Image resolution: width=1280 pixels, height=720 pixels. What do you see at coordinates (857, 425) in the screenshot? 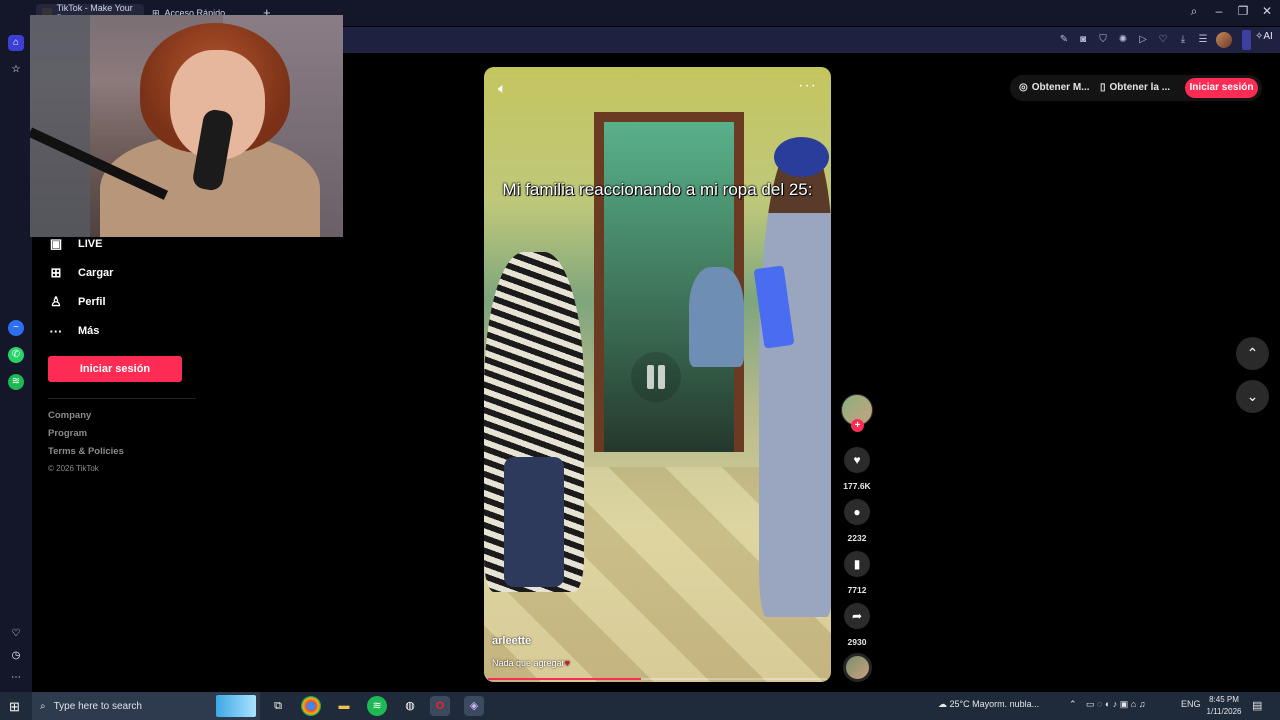
I see `follow-plus-icon: +` at bounding box center [857, 425].